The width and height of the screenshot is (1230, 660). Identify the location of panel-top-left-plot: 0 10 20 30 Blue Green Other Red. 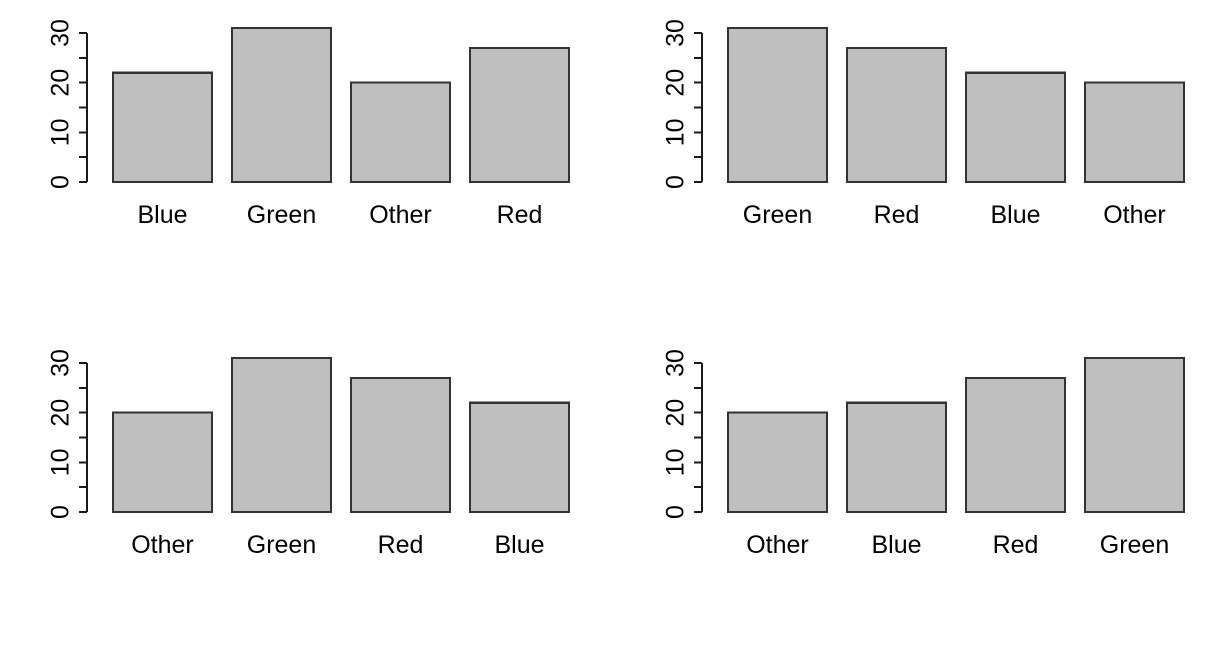
(309, 124).